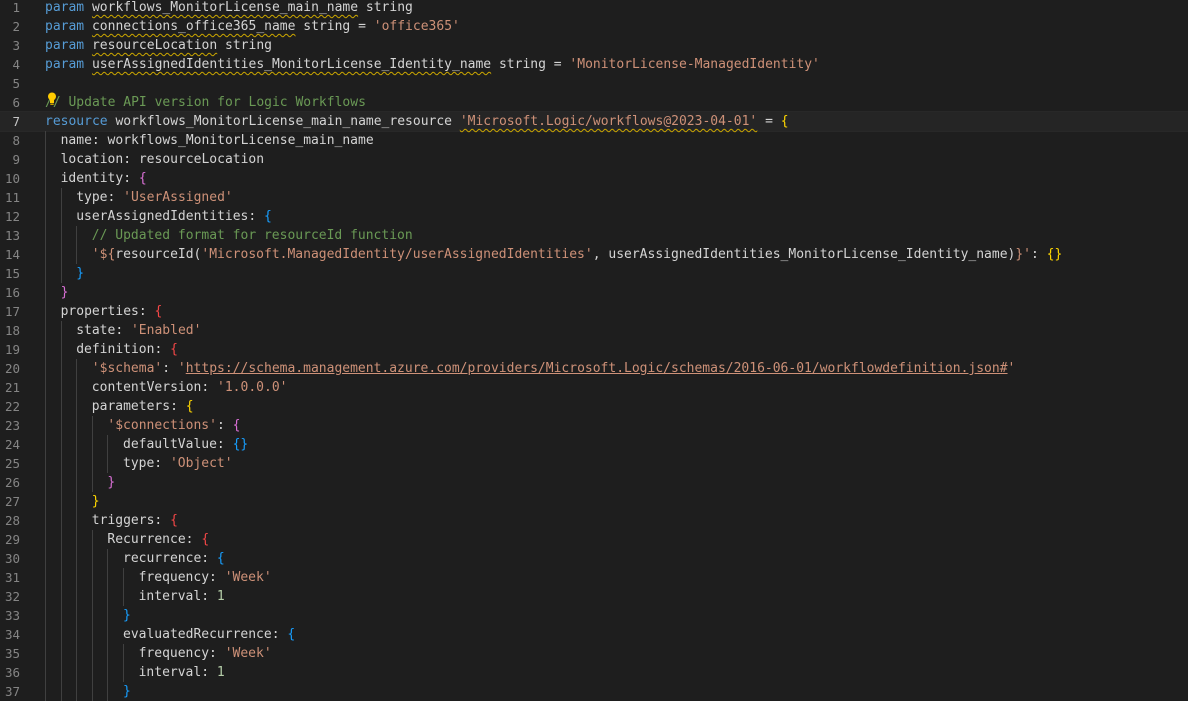 Image resolution: width=1188 pixels, height=701 pixels. I want to click on line-number: 11, so click(12, 197).